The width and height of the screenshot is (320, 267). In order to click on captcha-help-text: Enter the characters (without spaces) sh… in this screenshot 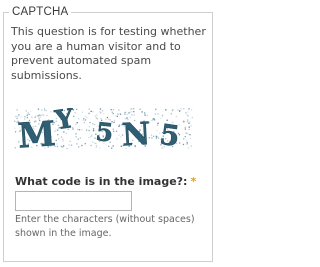, I will do `click(105, 226)`.